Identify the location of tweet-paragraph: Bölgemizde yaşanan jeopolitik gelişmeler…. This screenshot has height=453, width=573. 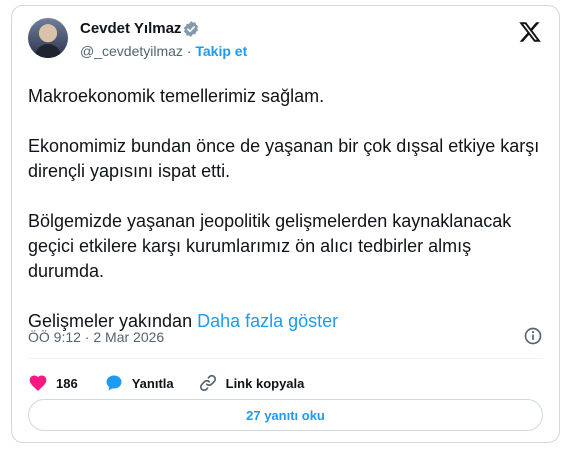
(270, 246).